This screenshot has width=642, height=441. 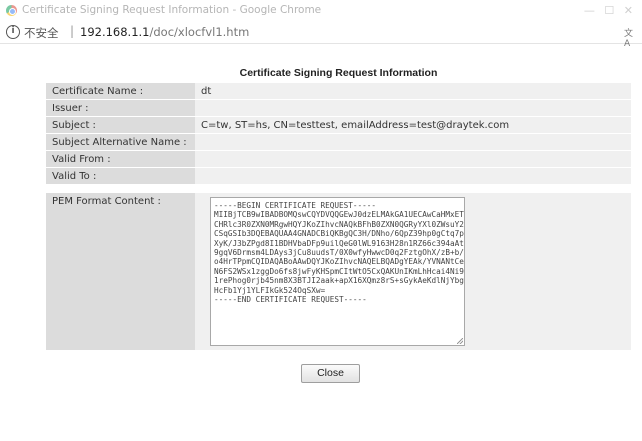 What do you see at coordinates (115, 32) in the screenshot?
I see `url-host: 192.168.1.1` at bounding box center [115, 32].